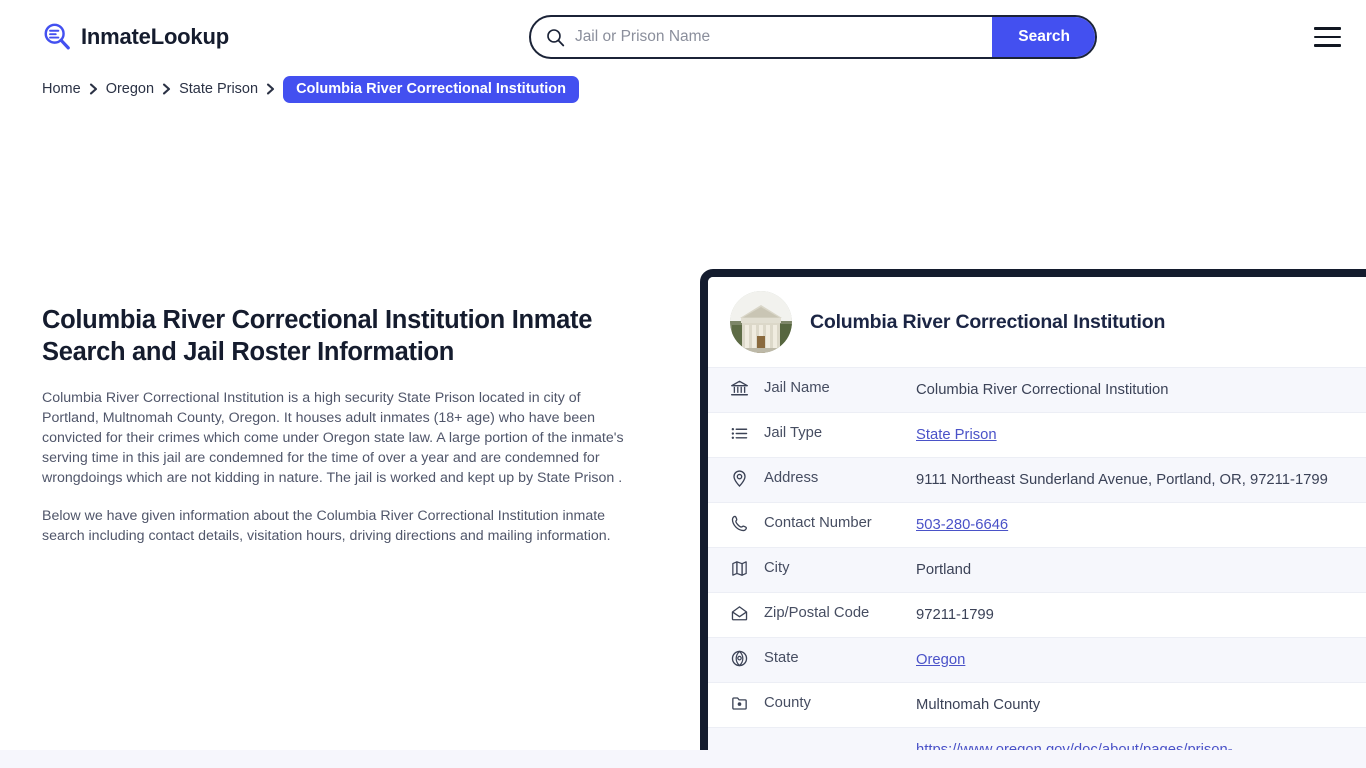  I want to click on bank-icon, so click(739, 388).